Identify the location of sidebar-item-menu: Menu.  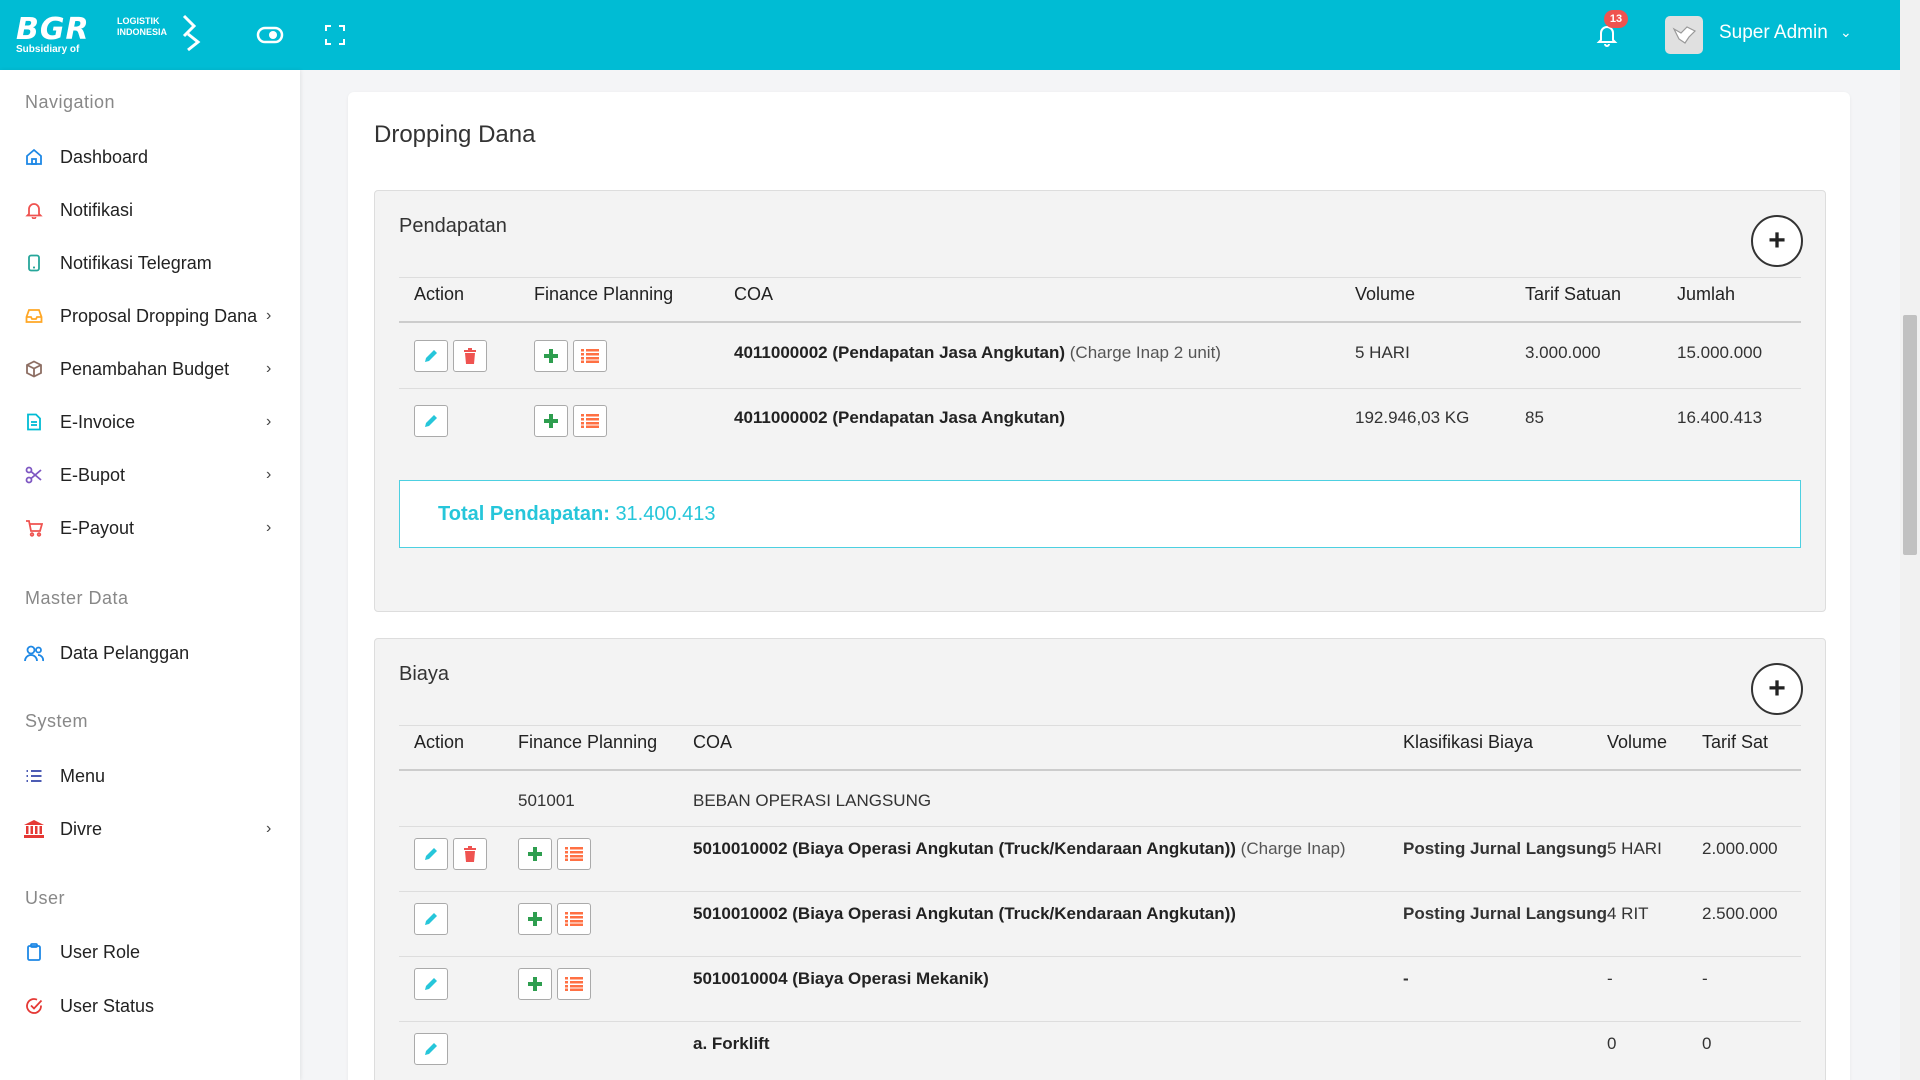
(150, 776).